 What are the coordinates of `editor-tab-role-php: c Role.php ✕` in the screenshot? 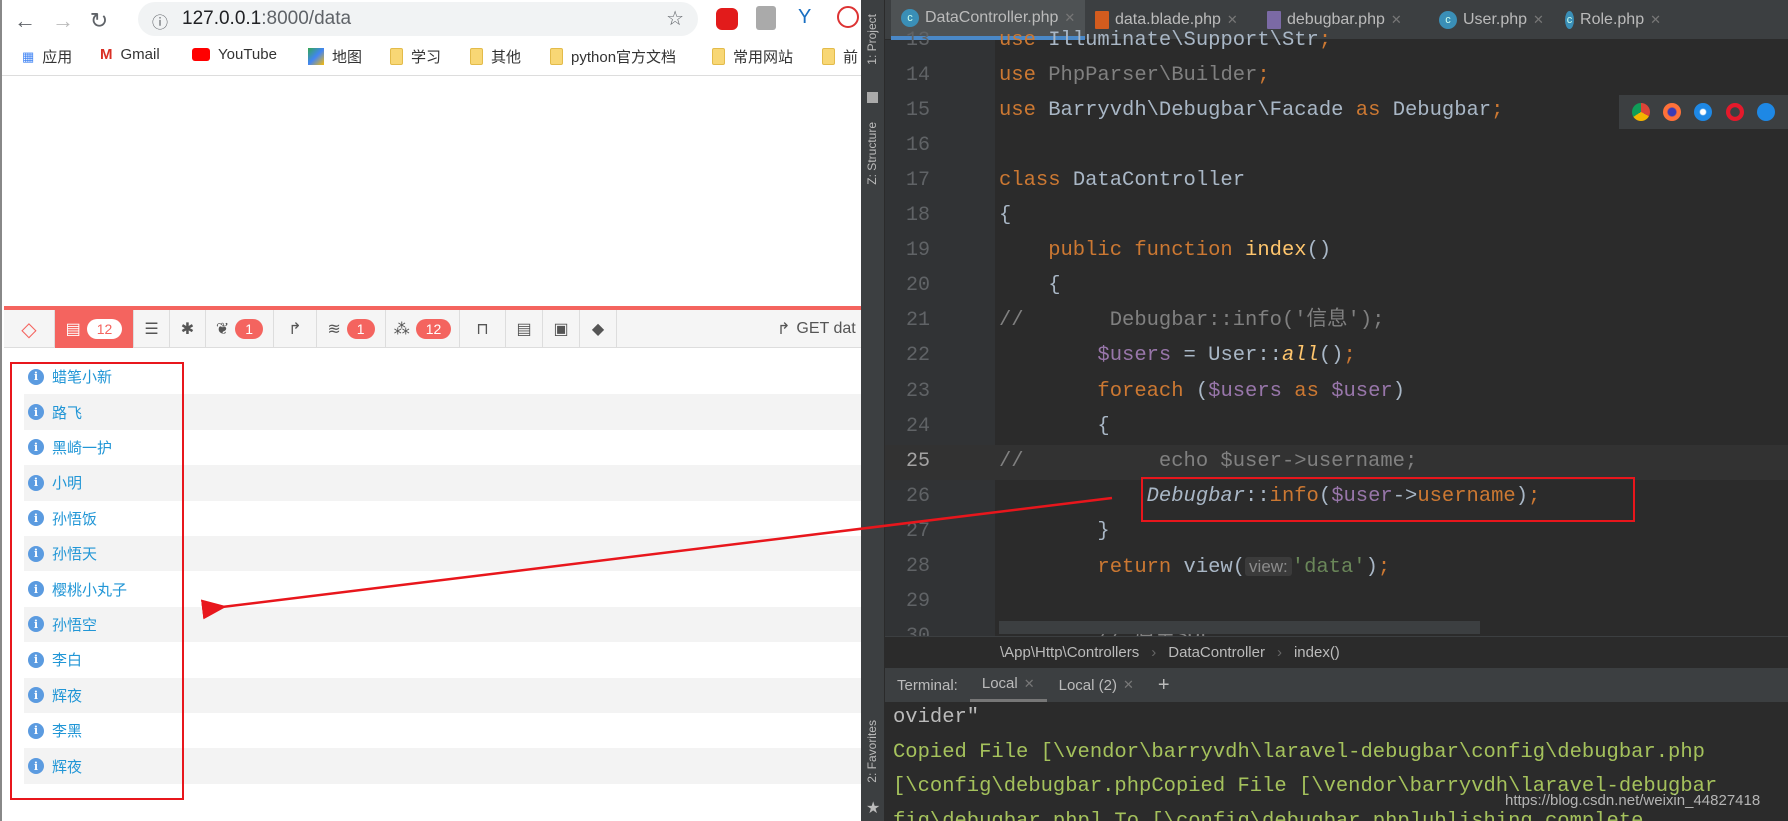 It's located at (1608, 20).